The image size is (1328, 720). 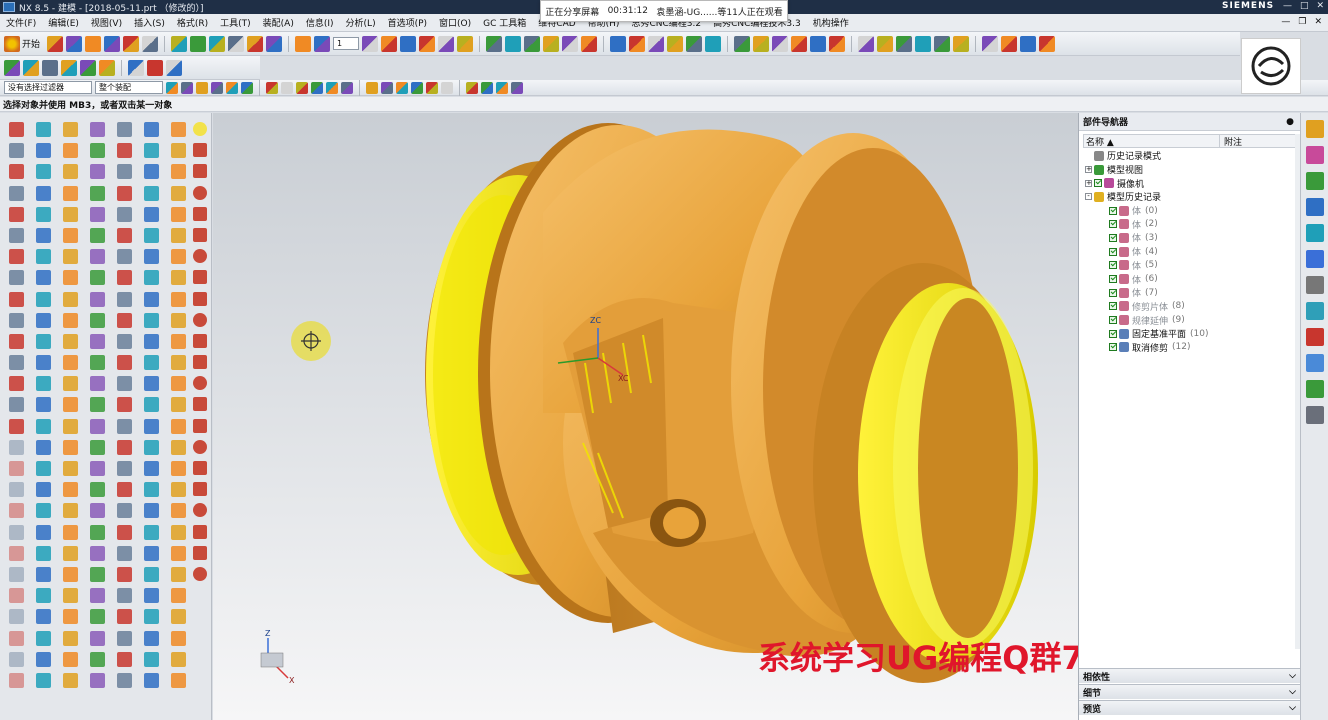 I want to click on work-layer-select: 1, so click(x=346, y=43).